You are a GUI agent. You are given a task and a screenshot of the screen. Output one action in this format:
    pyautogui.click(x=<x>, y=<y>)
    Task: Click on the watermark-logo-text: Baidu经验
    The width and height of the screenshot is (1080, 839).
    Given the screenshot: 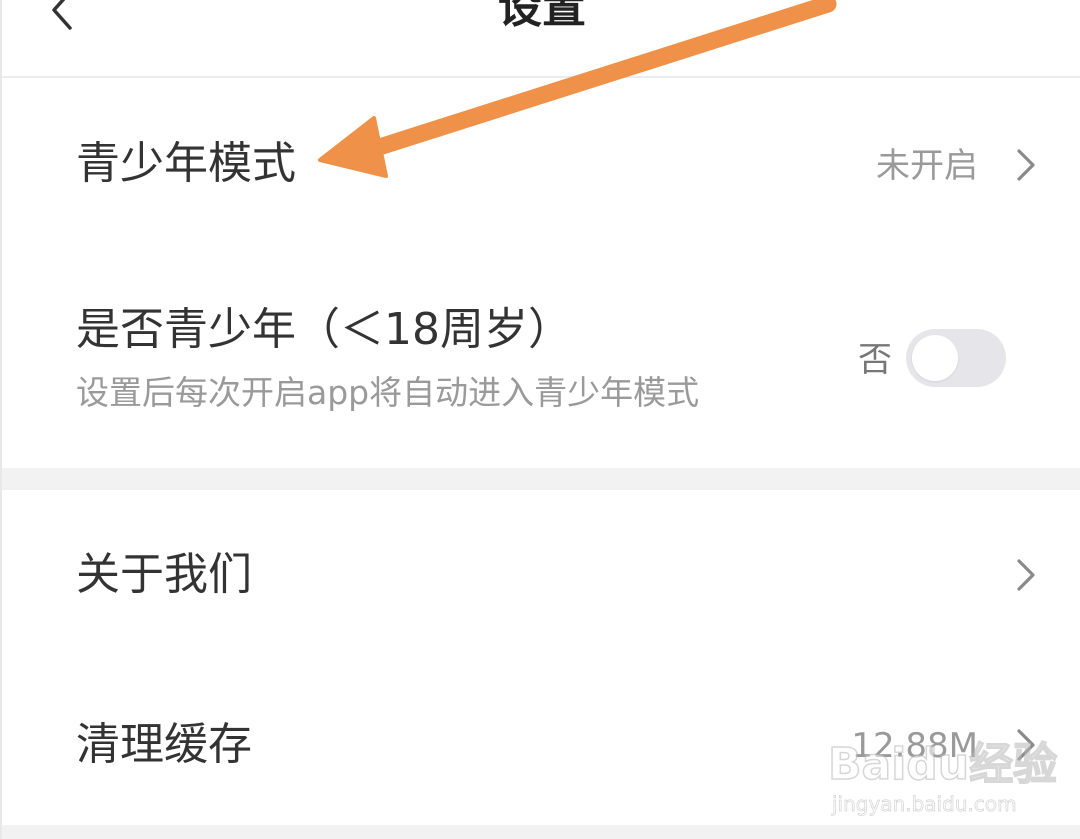 What is the action you would take?
    pyautogui.click(x=942, y=765)
    